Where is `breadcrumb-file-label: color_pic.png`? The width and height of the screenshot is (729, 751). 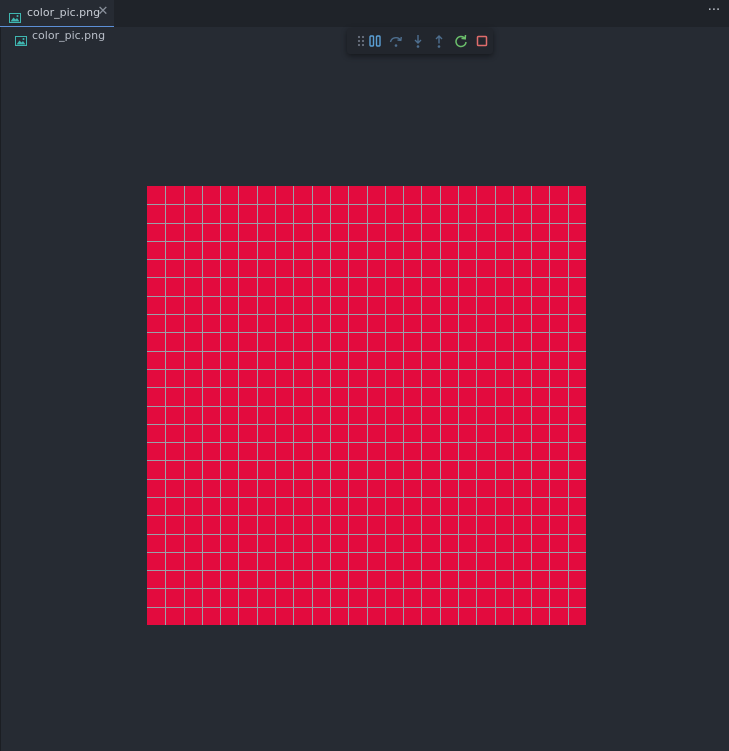
breadcrumb-file-label: color_pic.png is located at coordinates (69, 35).